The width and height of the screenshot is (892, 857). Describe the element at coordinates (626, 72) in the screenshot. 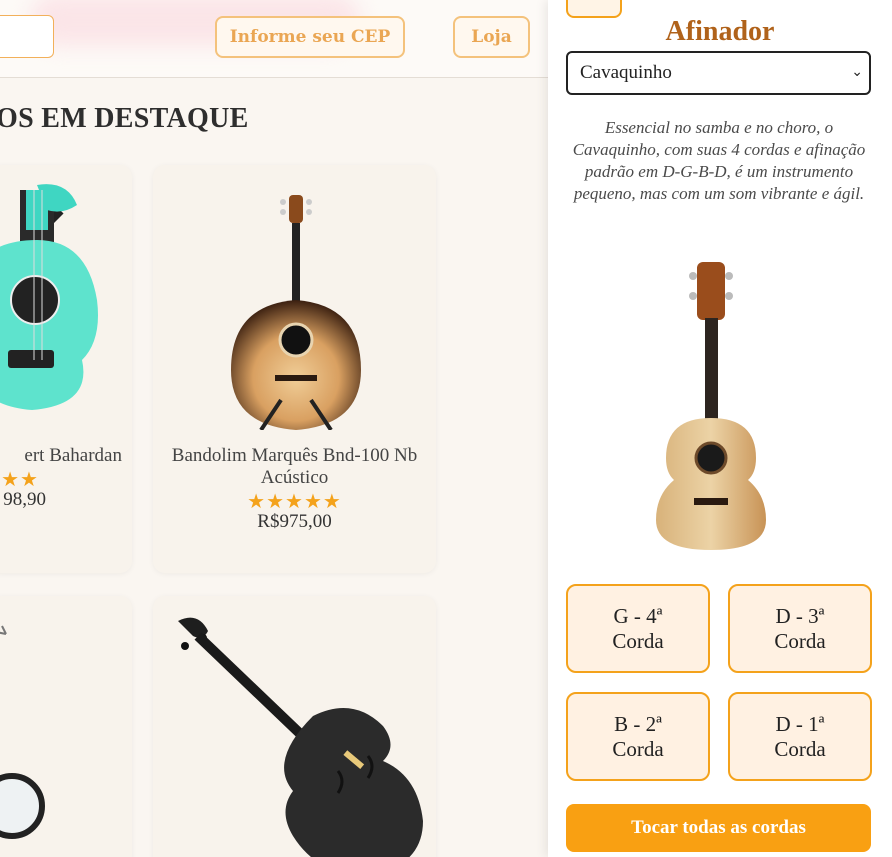

I see `instrument-select-value: Cavaquinho` at that location.